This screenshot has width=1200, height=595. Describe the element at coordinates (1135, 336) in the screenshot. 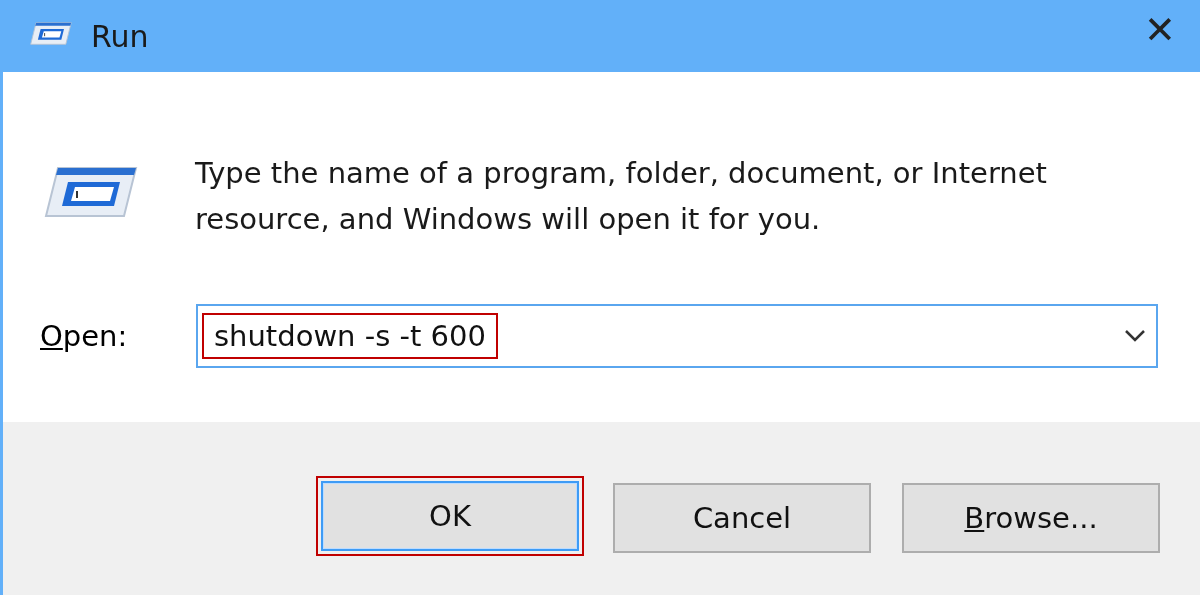

I see `dropdown-caret-icon` at that location.